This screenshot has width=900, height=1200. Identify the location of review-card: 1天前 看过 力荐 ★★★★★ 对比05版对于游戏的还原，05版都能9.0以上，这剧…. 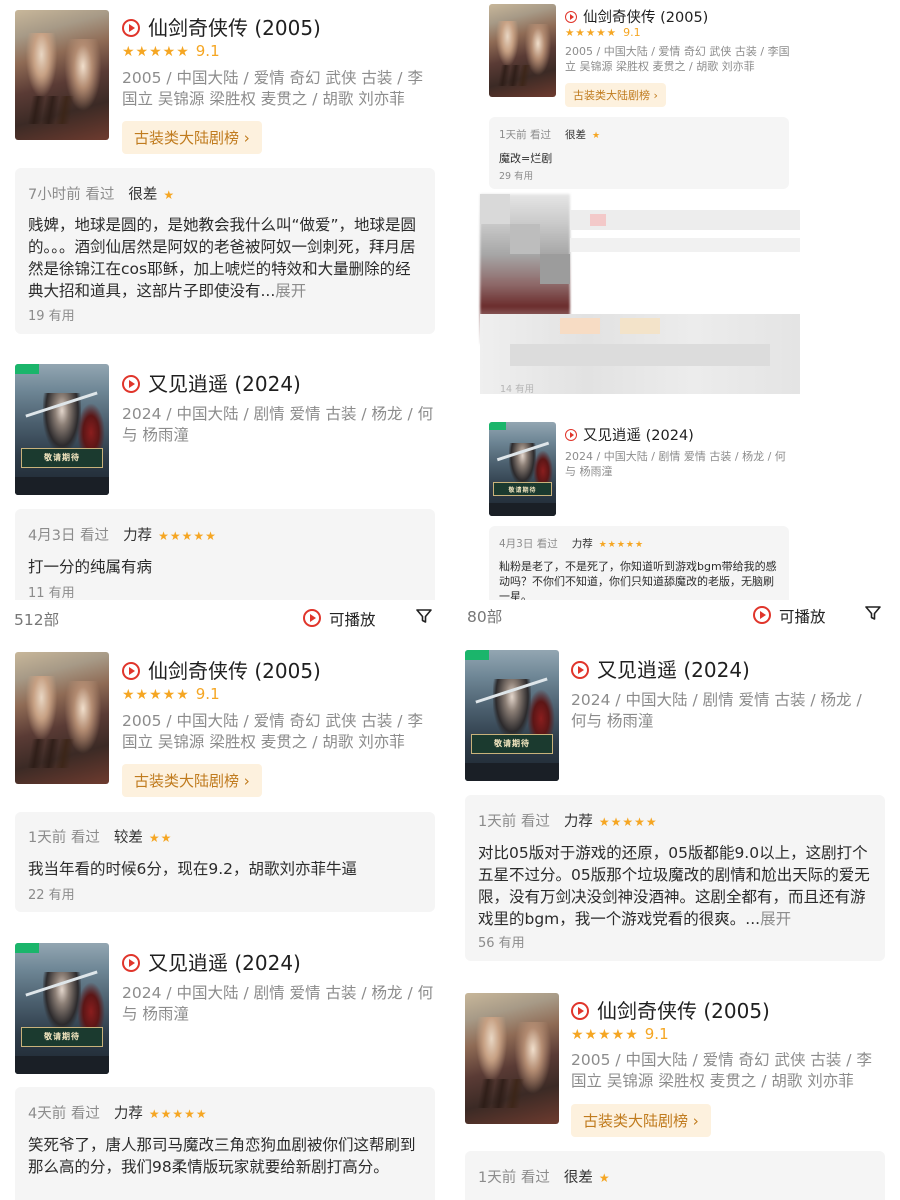
(675, 878).